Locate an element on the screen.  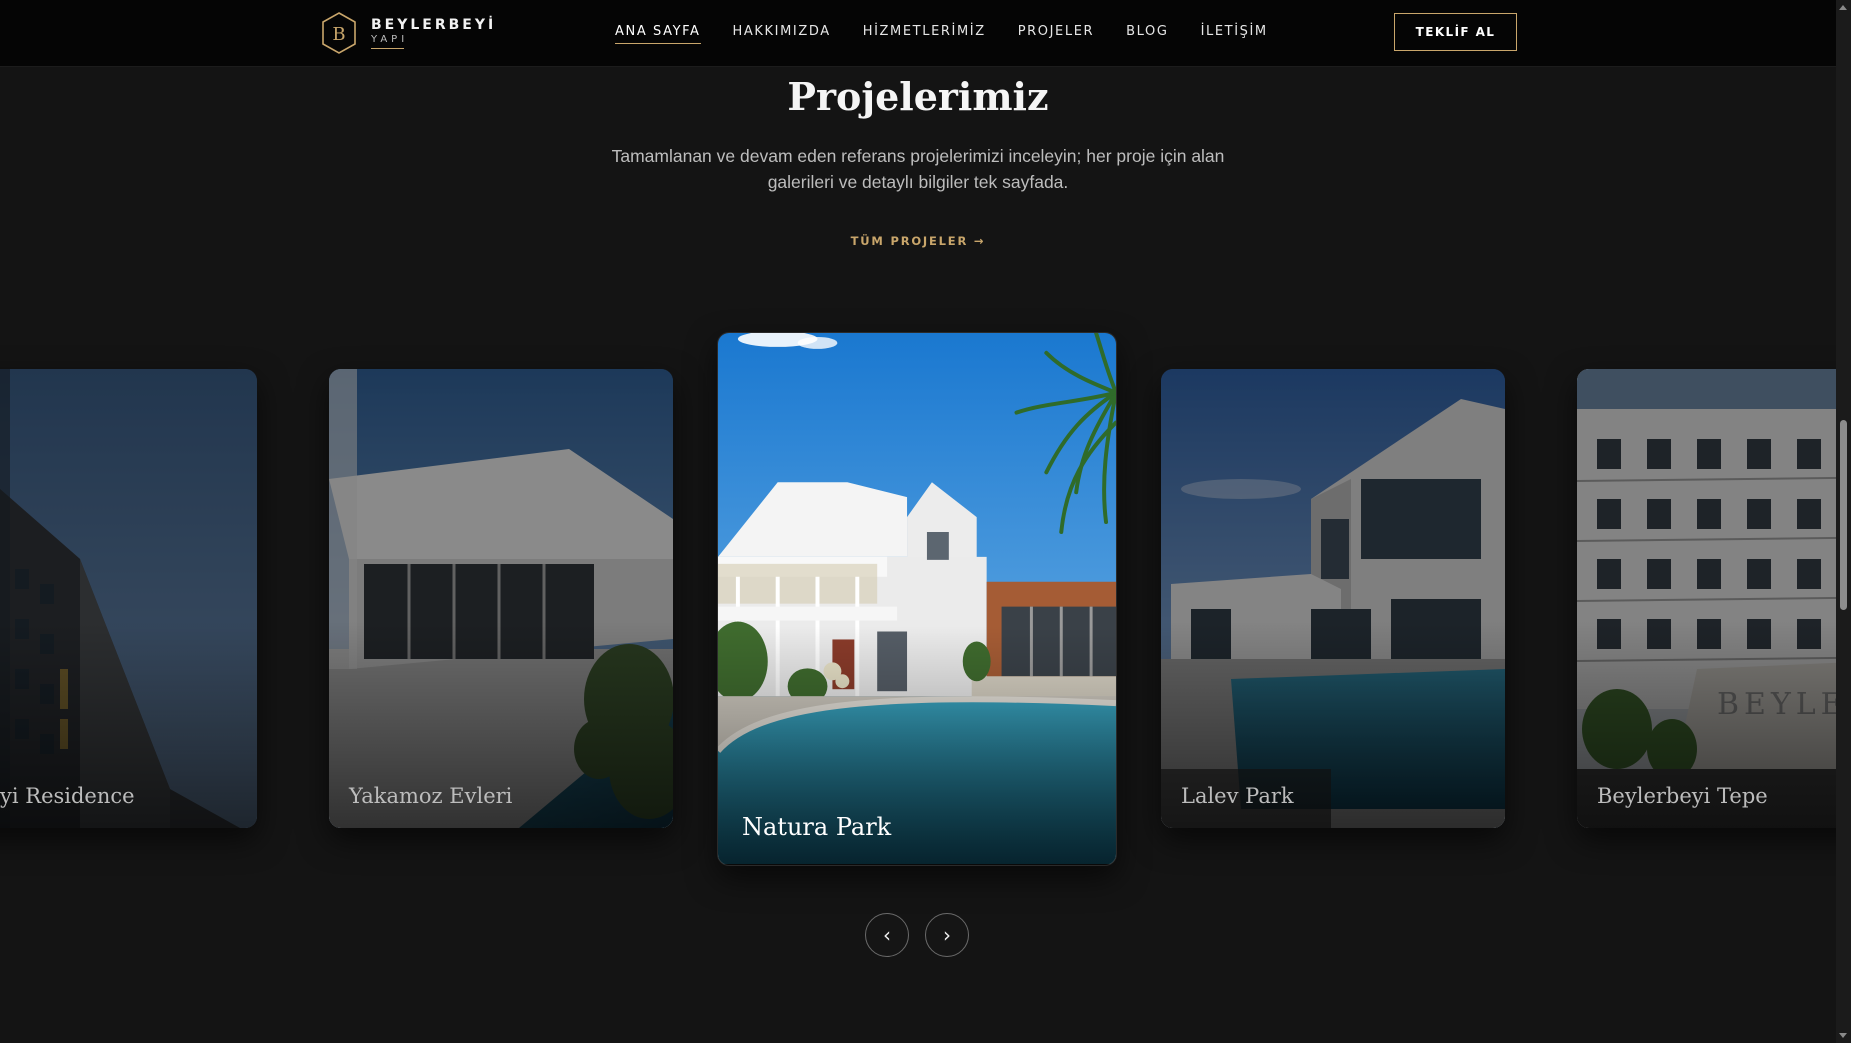
get-quote-button: TEKLİF AL is located at coordinates (1455, 32).